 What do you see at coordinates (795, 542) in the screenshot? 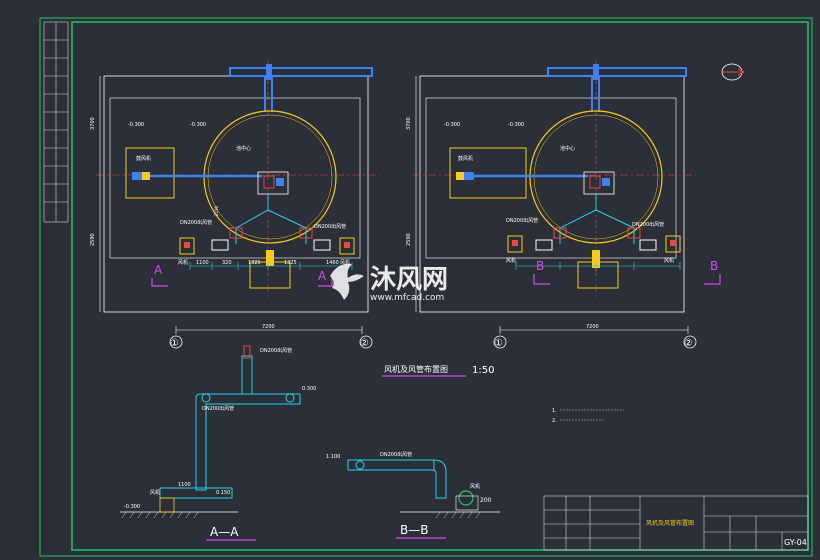
I see `title-block-drawing-no: GY-04` at bounding box center [795, 542].